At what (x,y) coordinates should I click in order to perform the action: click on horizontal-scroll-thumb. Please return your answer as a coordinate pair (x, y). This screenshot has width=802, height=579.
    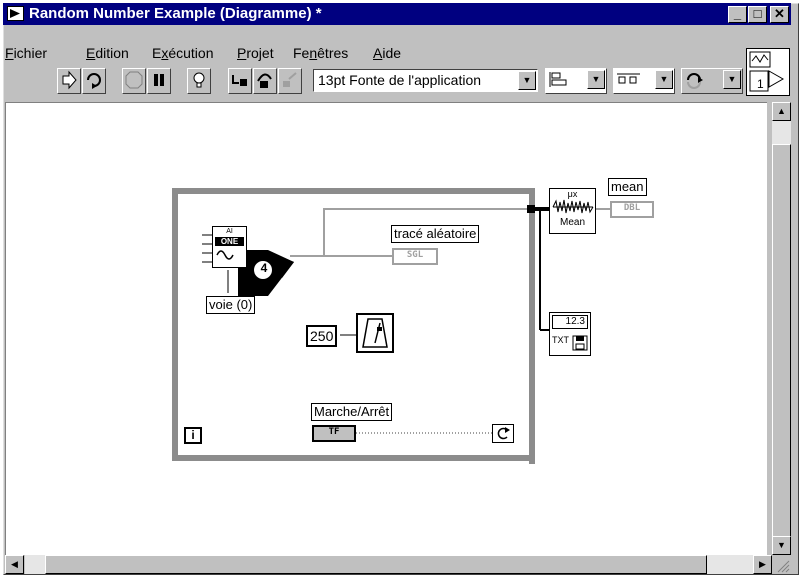
    Looking at the image, I should click on (376, 564).